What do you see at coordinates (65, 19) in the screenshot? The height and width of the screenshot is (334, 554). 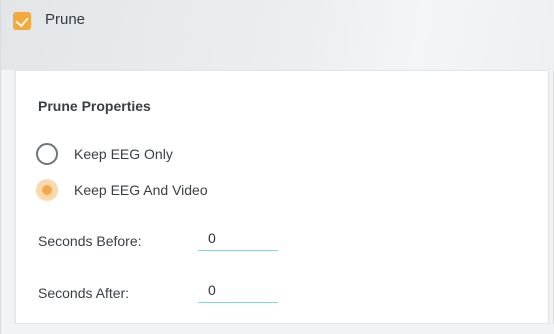 I see `window-title: Prune` at bounding box center [65, 19].